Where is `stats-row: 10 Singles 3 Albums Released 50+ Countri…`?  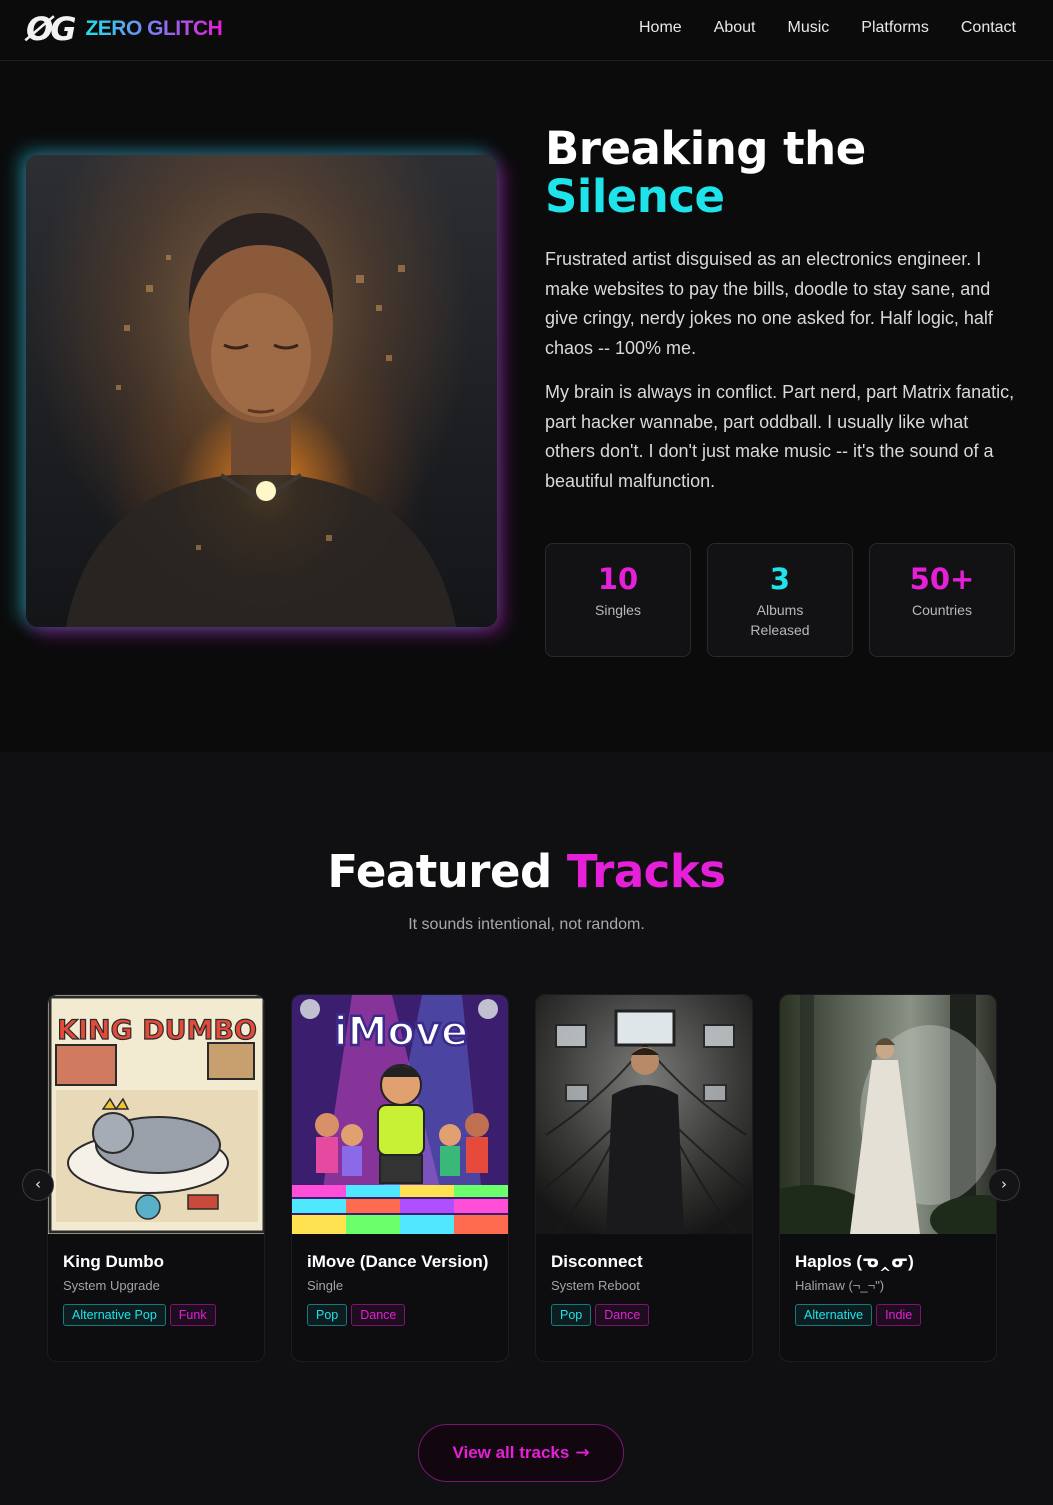 stats-row: 10 Singles 3 Albums Released 50+ Countri… is located at coordinates (780, 600).